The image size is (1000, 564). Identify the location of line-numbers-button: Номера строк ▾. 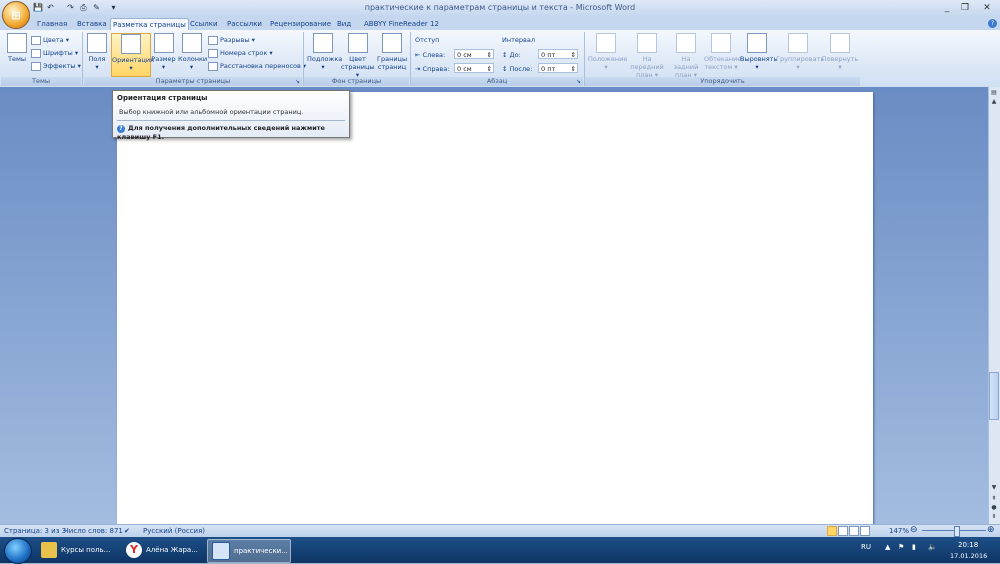
(240, 53).